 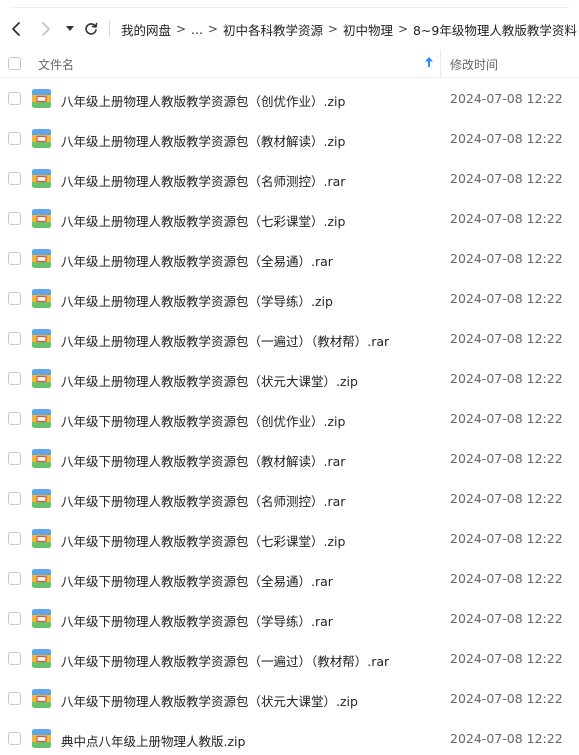 I want to click on back-button, so click(x=16, y=29).